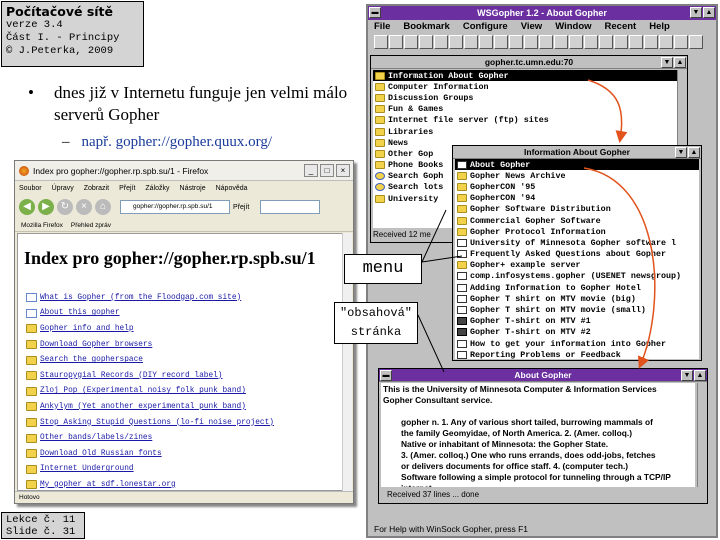  What do you see at coordinates (619, 268) in the screenshot?
I see `arrow-to-about-window` at bounding box center [619, 268].